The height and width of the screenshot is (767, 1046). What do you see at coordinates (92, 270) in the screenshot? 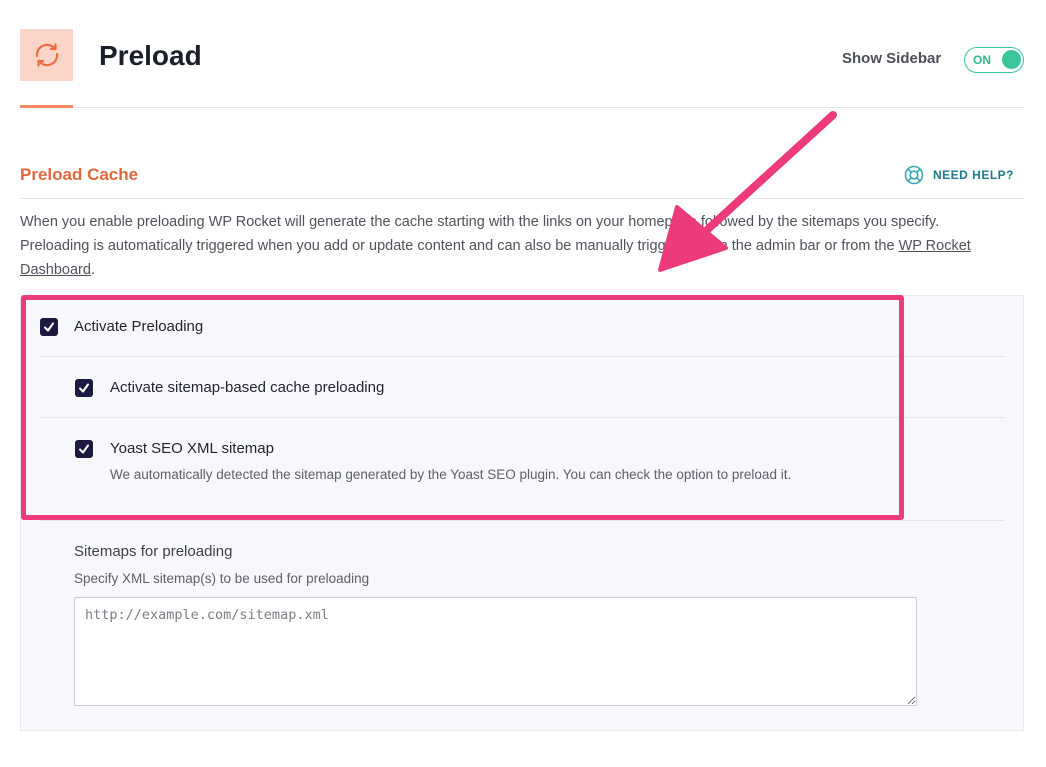
I see `description-end: .` at bounding box center [92, 270].